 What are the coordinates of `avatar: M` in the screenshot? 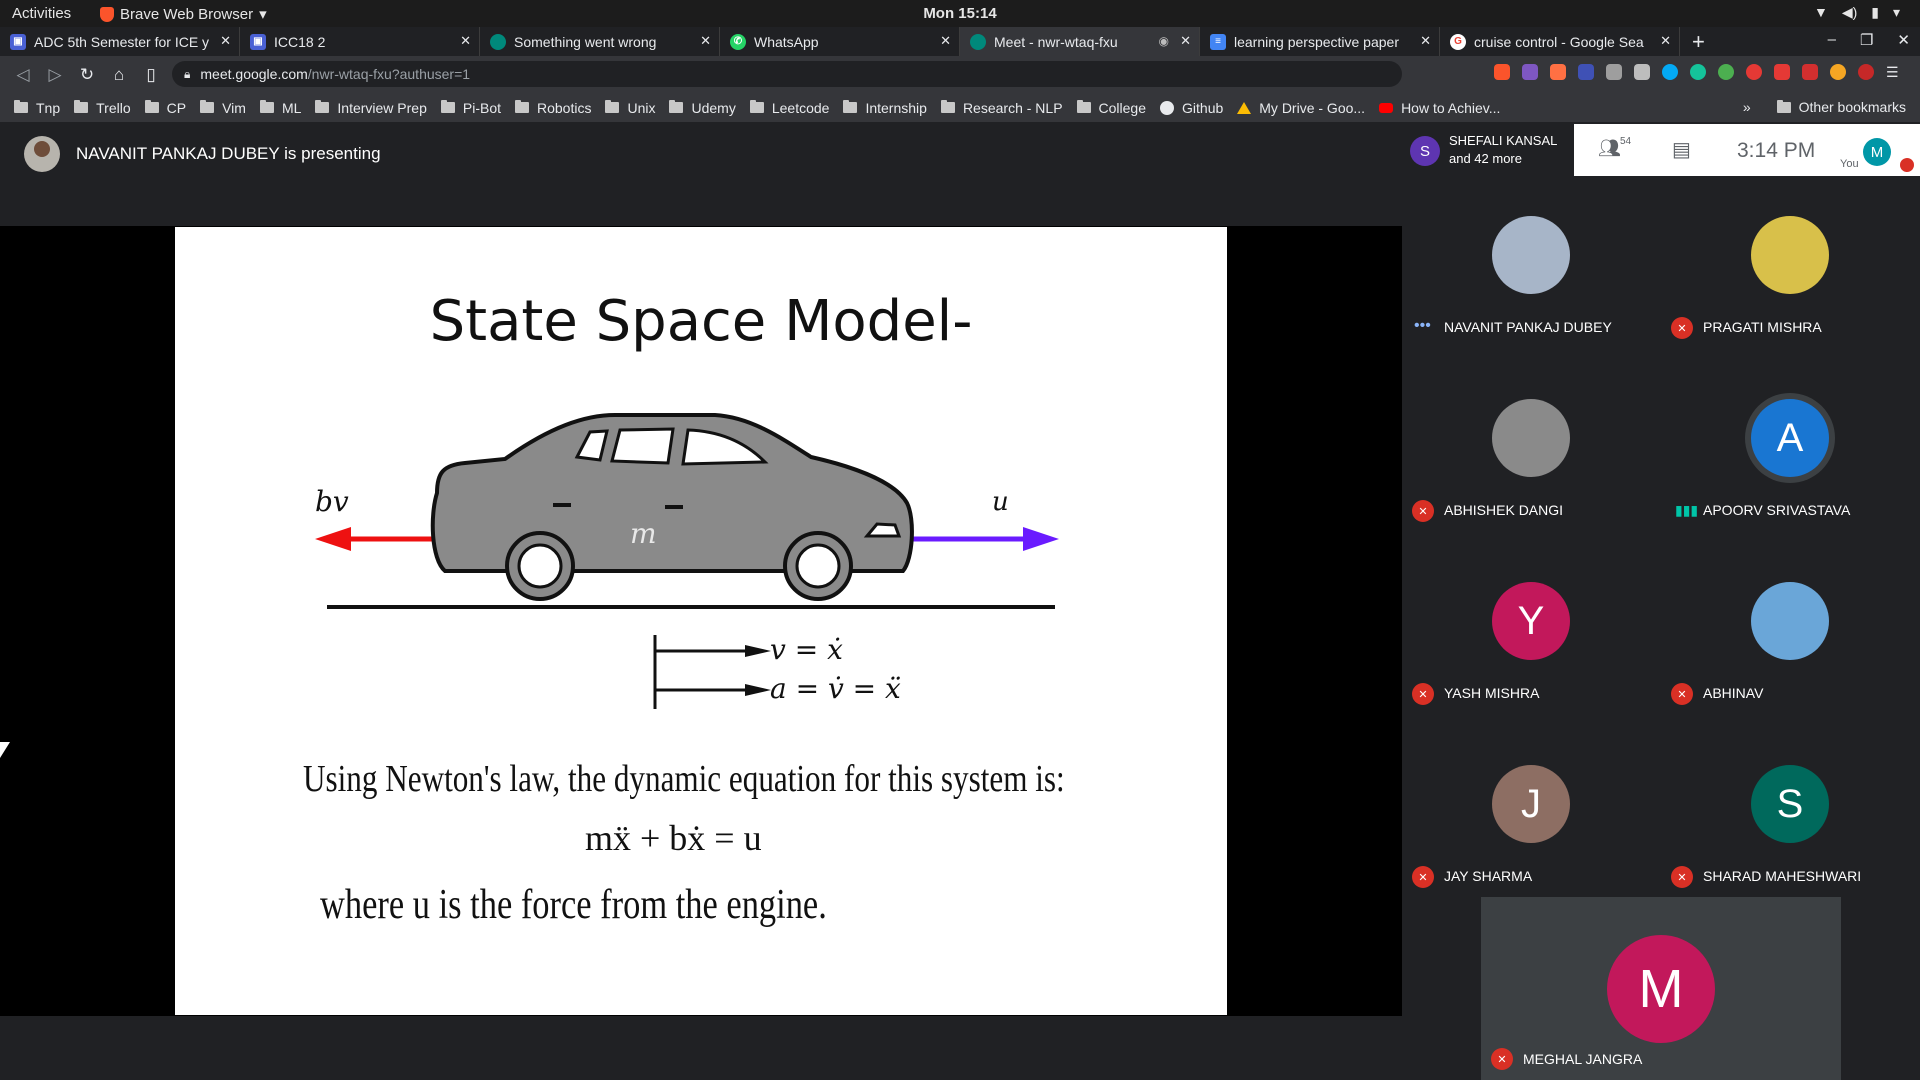 It's located at (1877, 152).